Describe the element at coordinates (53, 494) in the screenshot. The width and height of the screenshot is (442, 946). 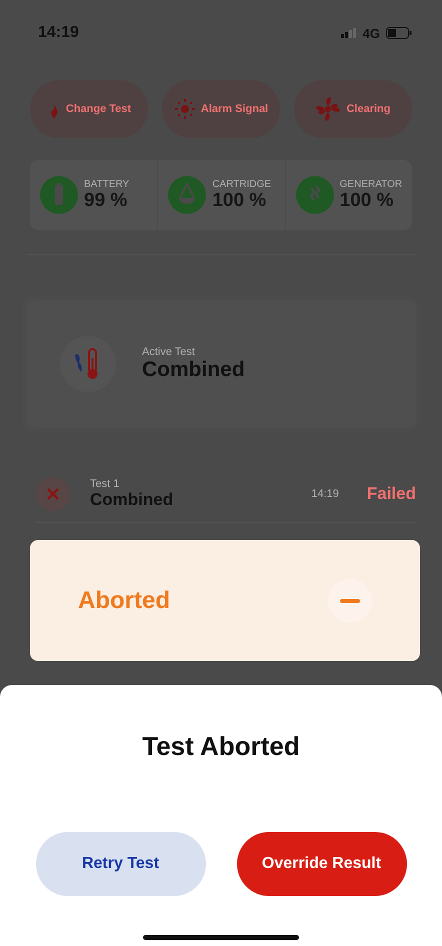
I see `close-icon` at that location.